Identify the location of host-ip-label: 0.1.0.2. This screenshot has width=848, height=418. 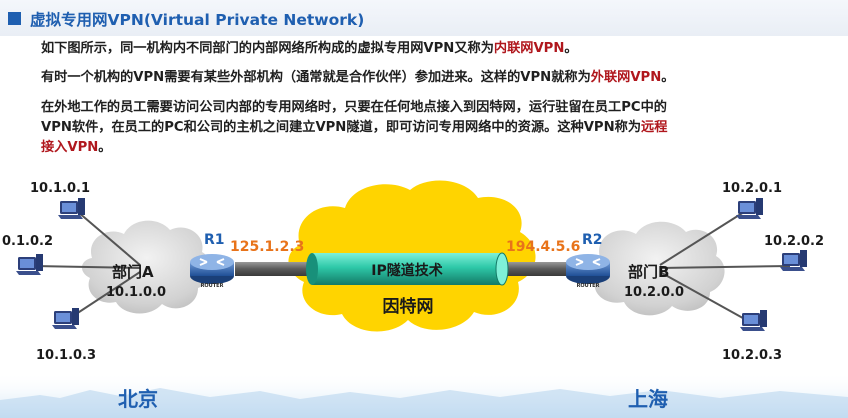
(27, 241).